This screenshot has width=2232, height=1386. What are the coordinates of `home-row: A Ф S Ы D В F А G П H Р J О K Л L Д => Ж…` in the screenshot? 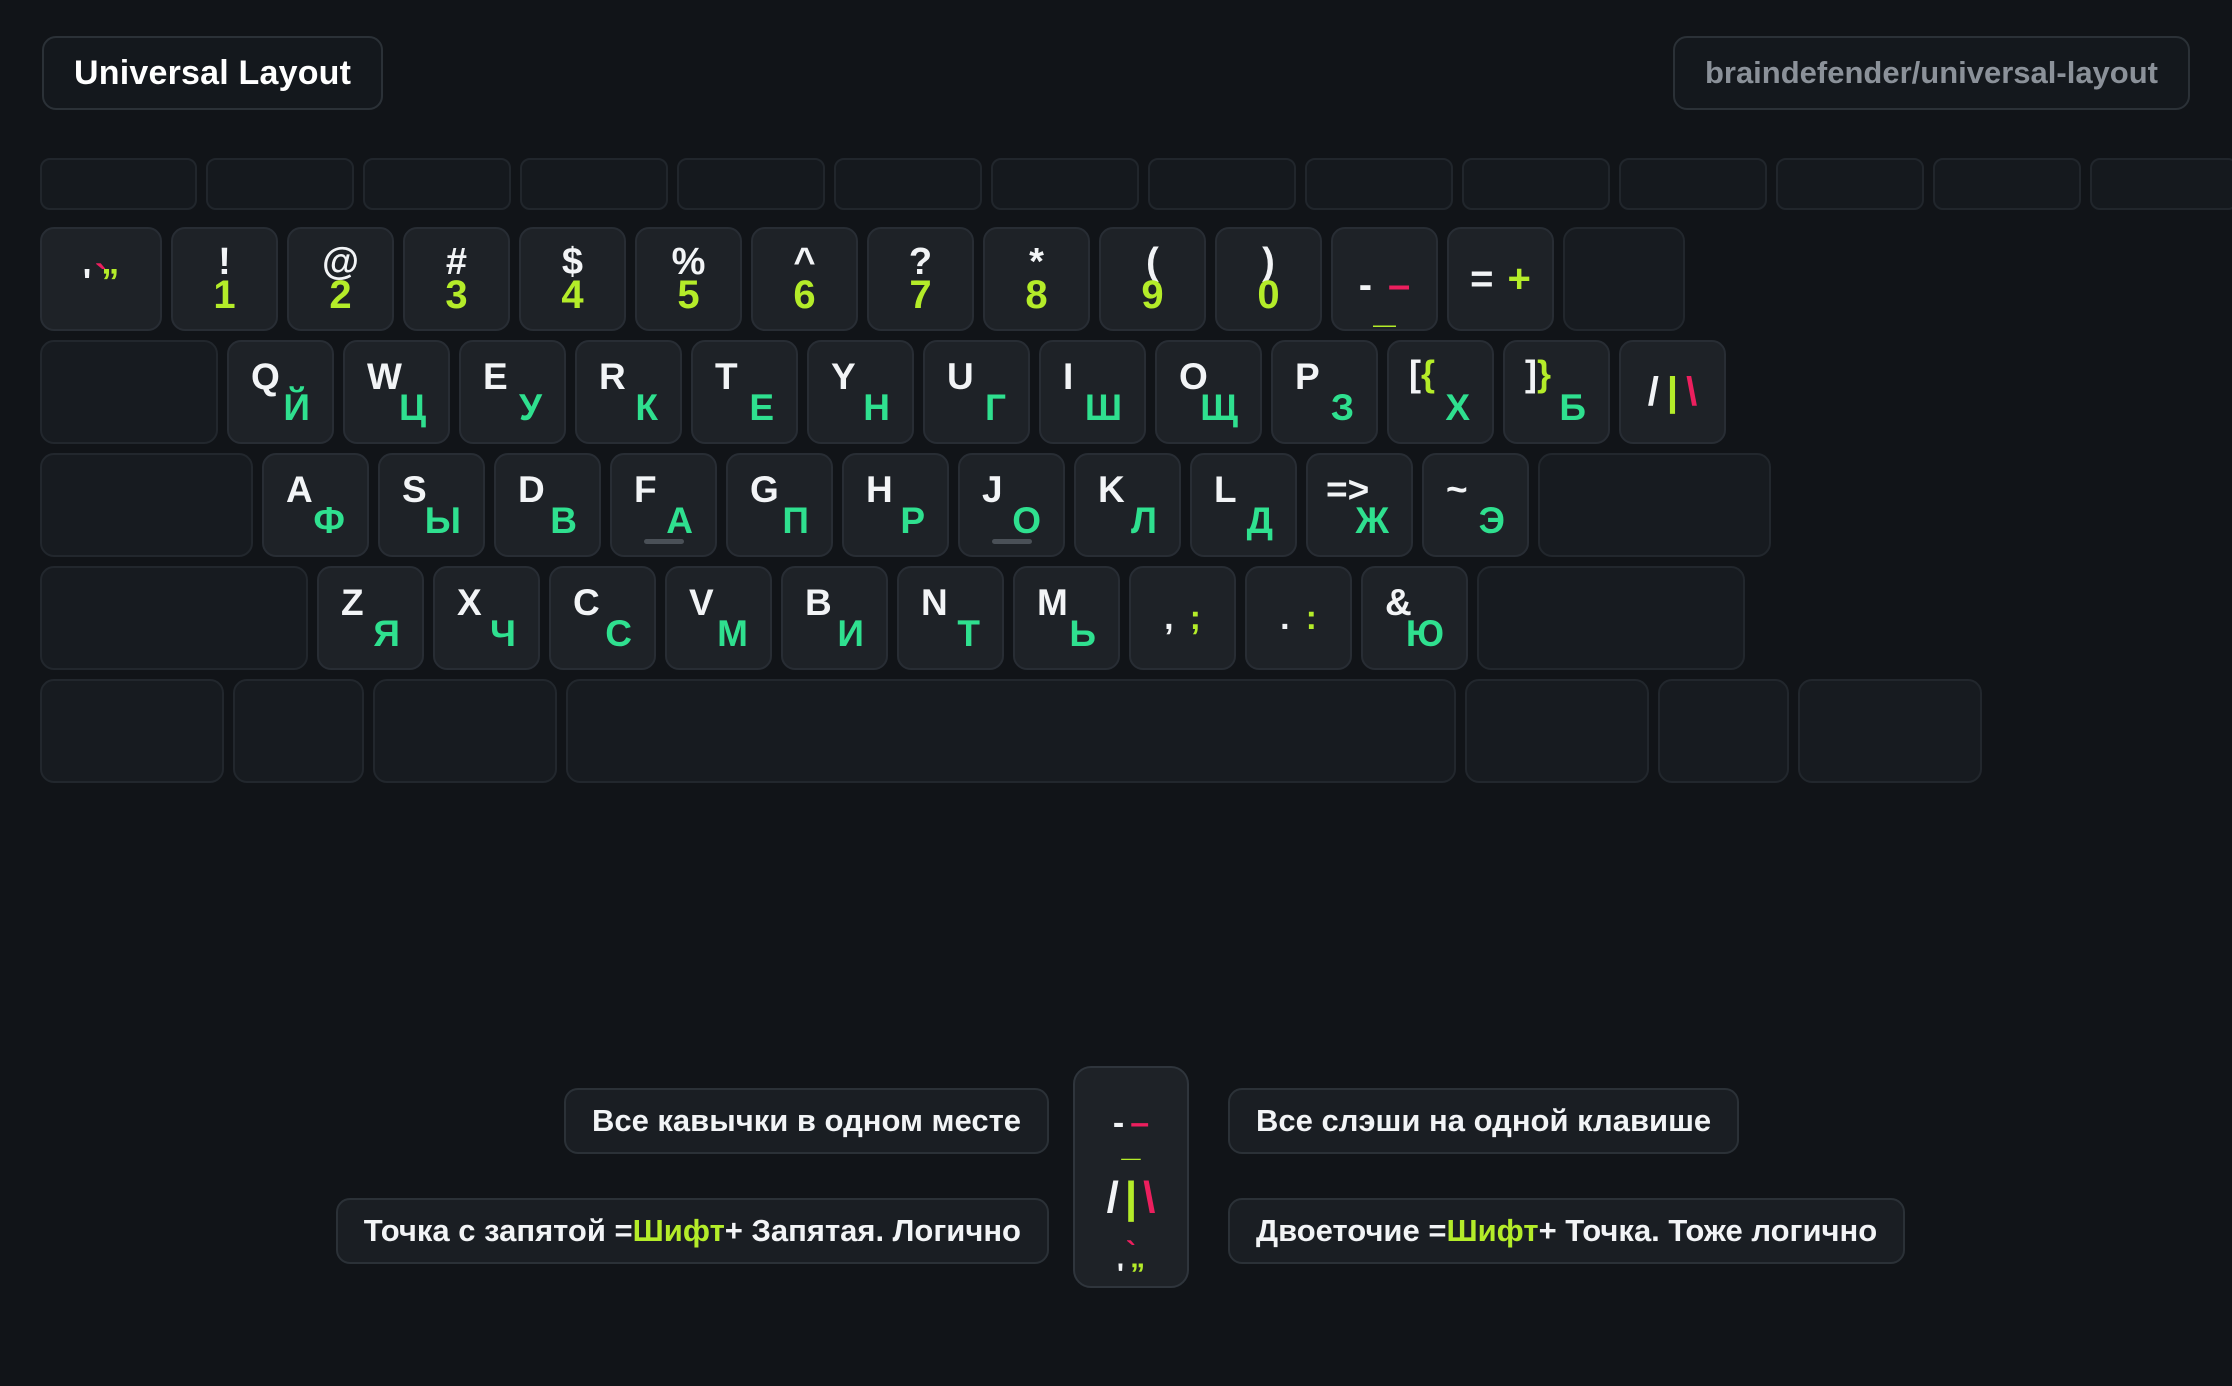 It's located at (1116, 505).